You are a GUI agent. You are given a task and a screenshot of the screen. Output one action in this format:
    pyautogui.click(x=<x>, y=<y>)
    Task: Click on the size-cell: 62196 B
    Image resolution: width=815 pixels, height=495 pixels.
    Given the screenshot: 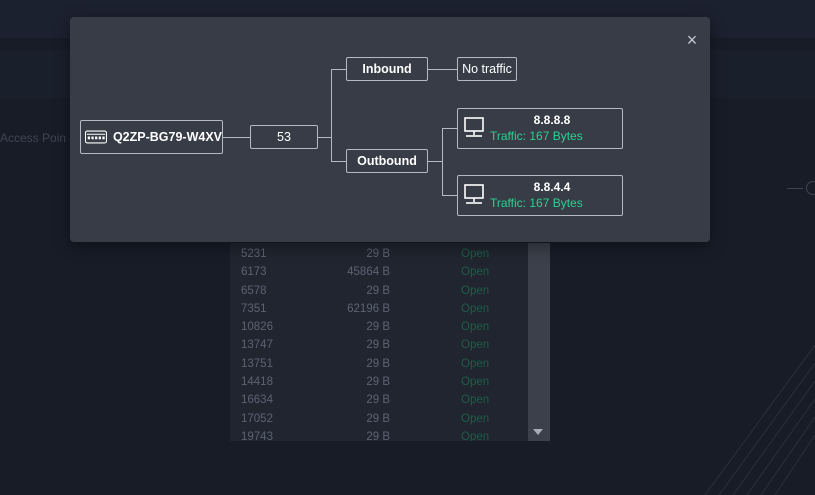 What is the action you would take?
    pyautogui.click(x=368, y=308)
    